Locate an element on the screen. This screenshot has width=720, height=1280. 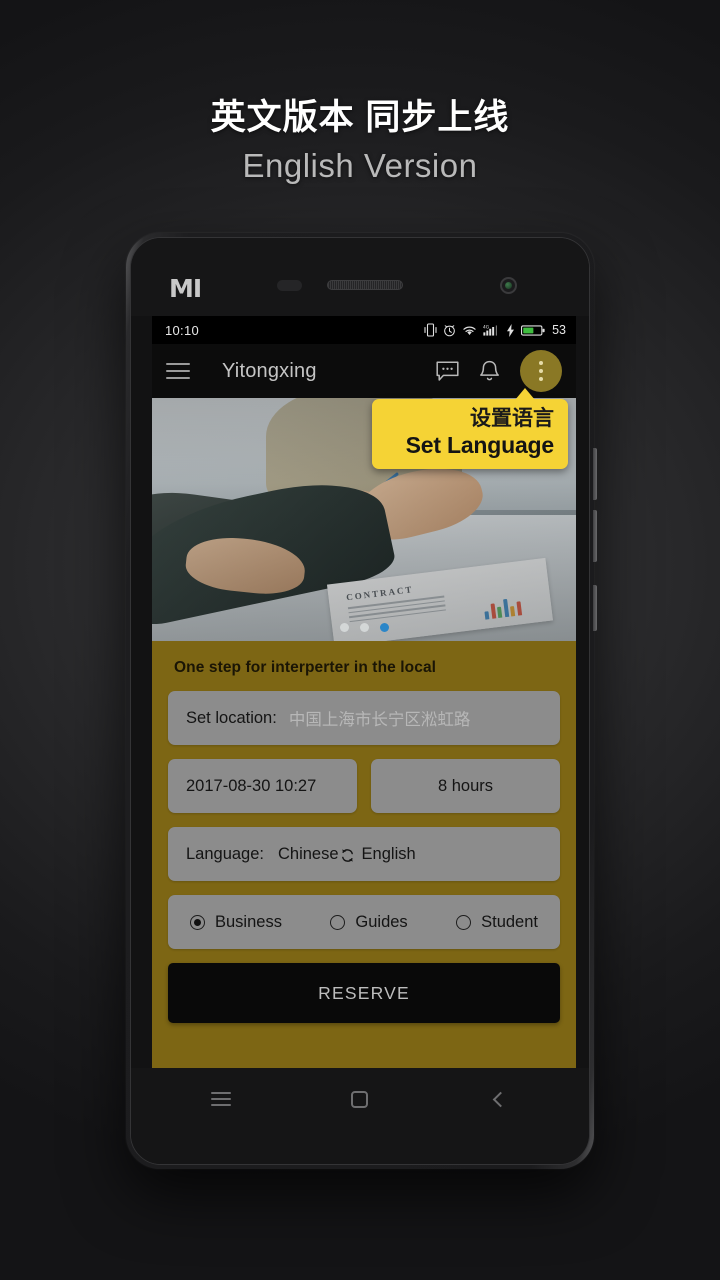
headline-chinese: 英文版本 同步上线 is located at coordinates (360, 117).